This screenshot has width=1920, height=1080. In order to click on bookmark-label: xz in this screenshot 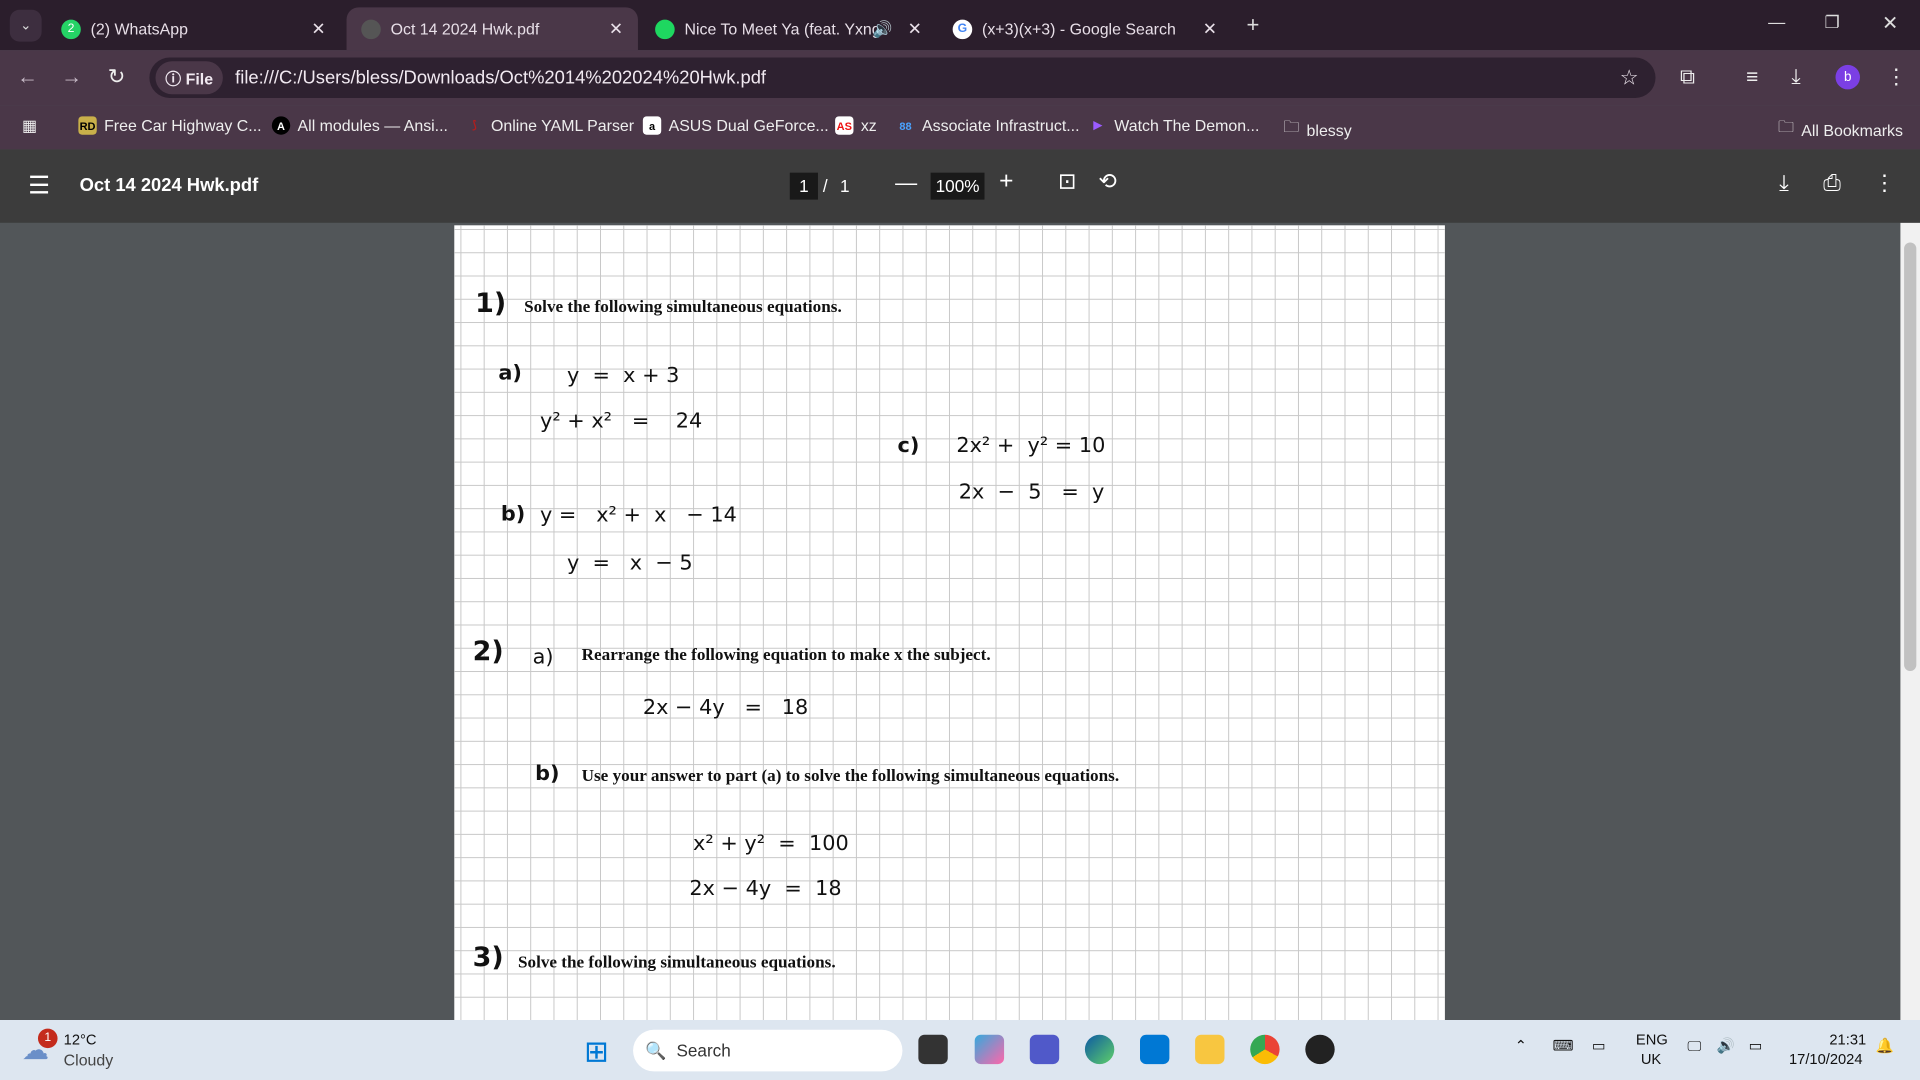, I will do `click(868, 125)`.